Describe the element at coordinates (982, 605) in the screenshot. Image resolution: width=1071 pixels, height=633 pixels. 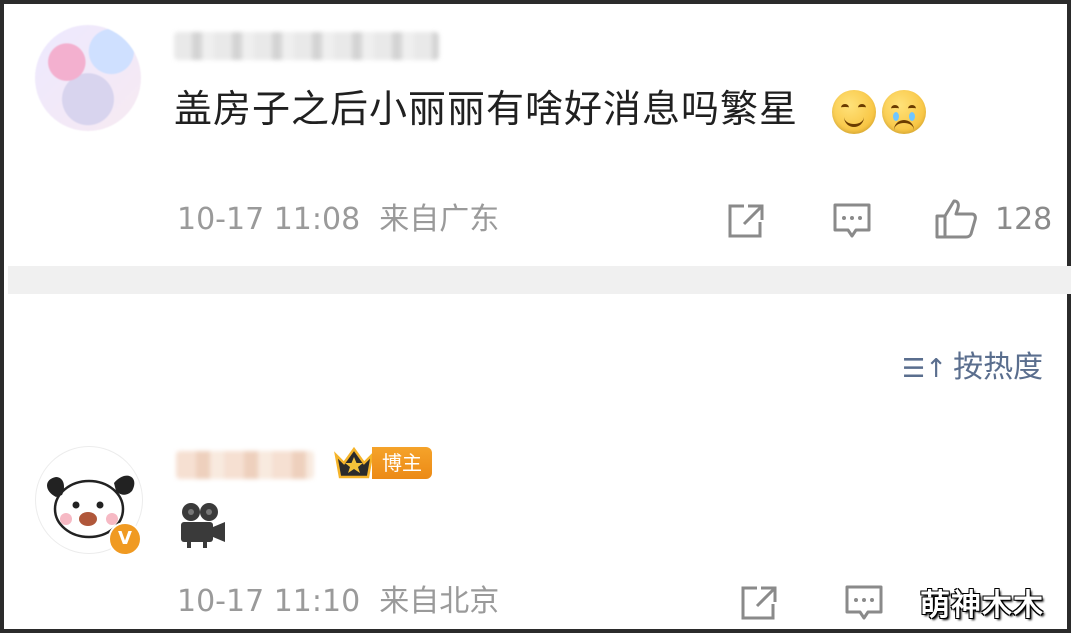
I see `watermark: 萌神木木` at that location.